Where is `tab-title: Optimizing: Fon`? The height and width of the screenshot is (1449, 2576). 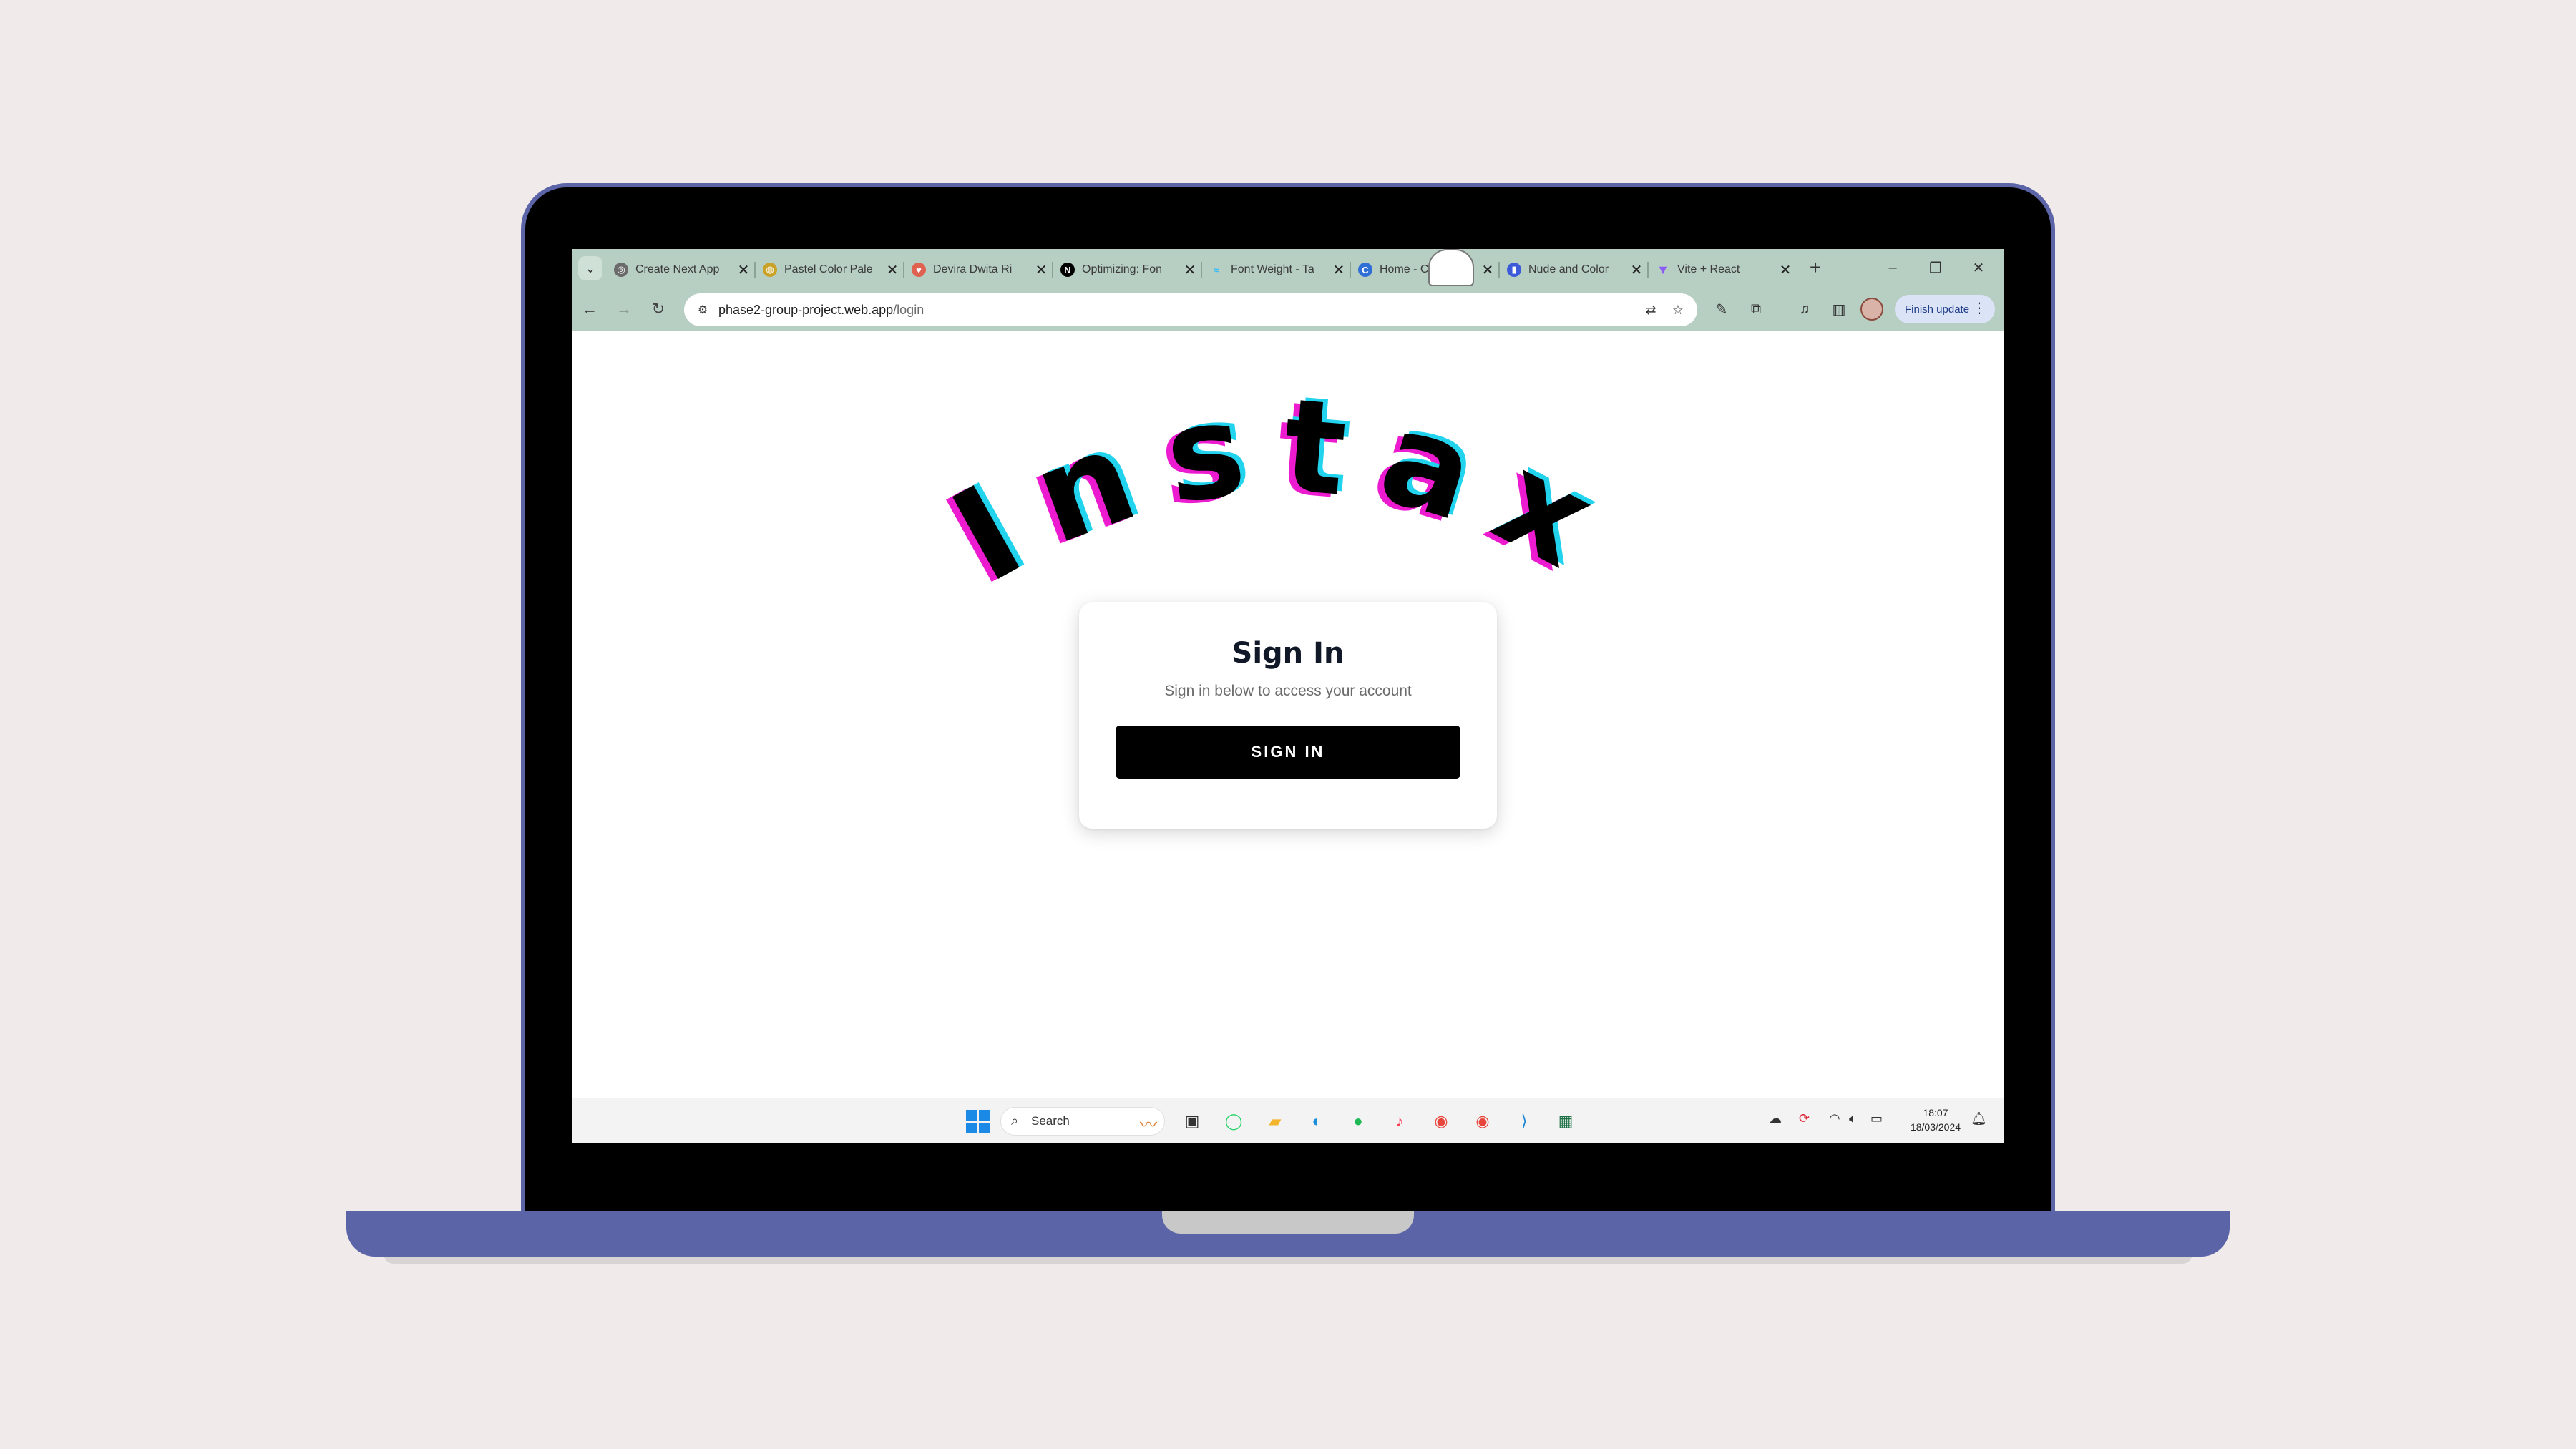 tab-title: Optimizing: Fon is located at coordinates (1122, 269).